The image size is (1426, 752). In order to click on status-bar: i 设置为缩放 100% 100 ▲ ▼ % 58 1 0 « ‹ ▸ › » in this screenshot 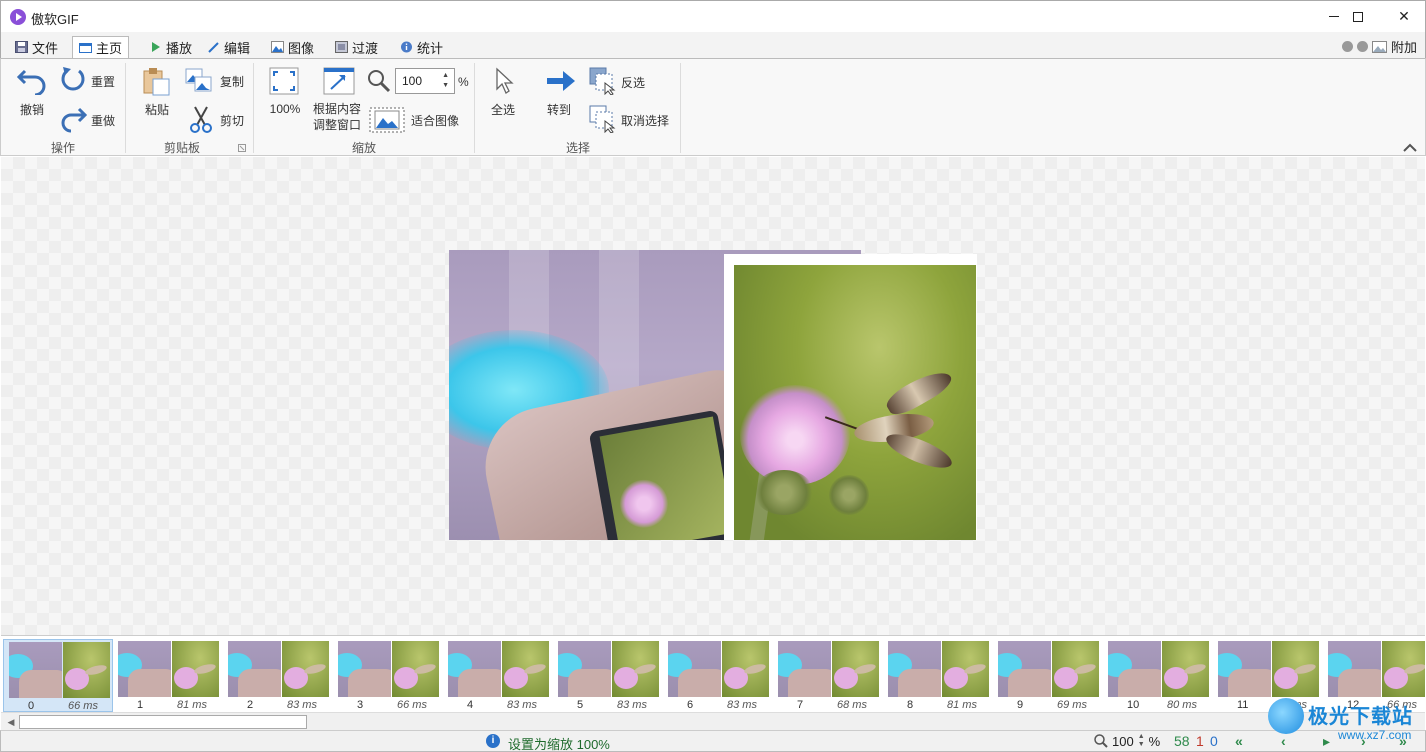, I will do `click(713, 741)`.